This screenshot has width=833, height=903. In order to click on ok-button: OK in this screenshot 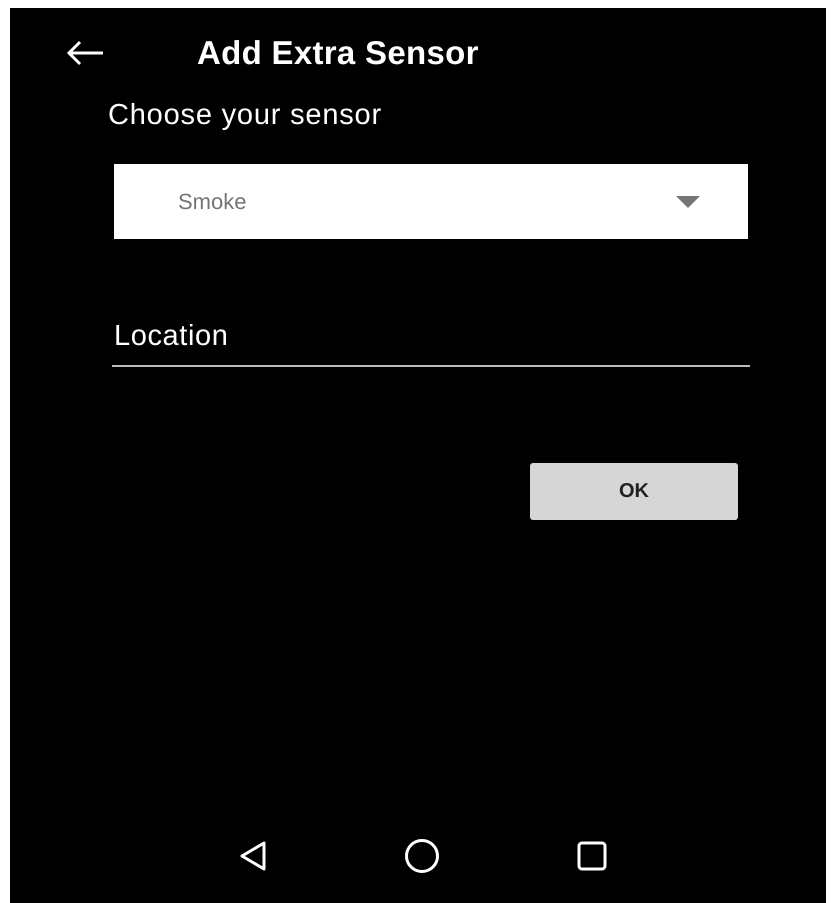, I will do `click(634, 491)`.